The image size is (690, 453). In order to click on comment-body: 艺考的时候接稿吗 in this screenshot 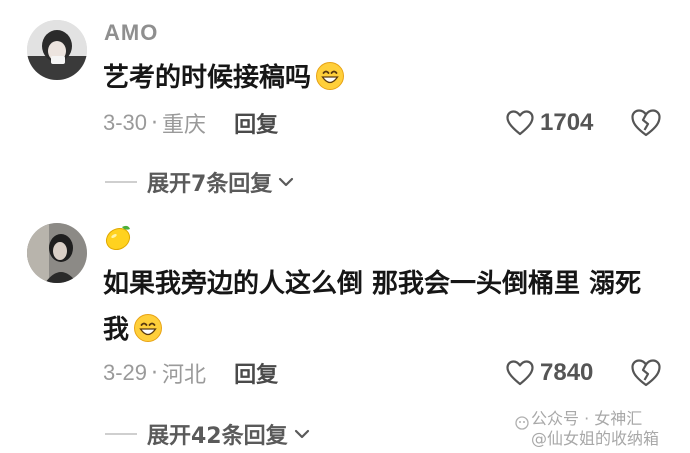, I will do `click(207, 78)`.